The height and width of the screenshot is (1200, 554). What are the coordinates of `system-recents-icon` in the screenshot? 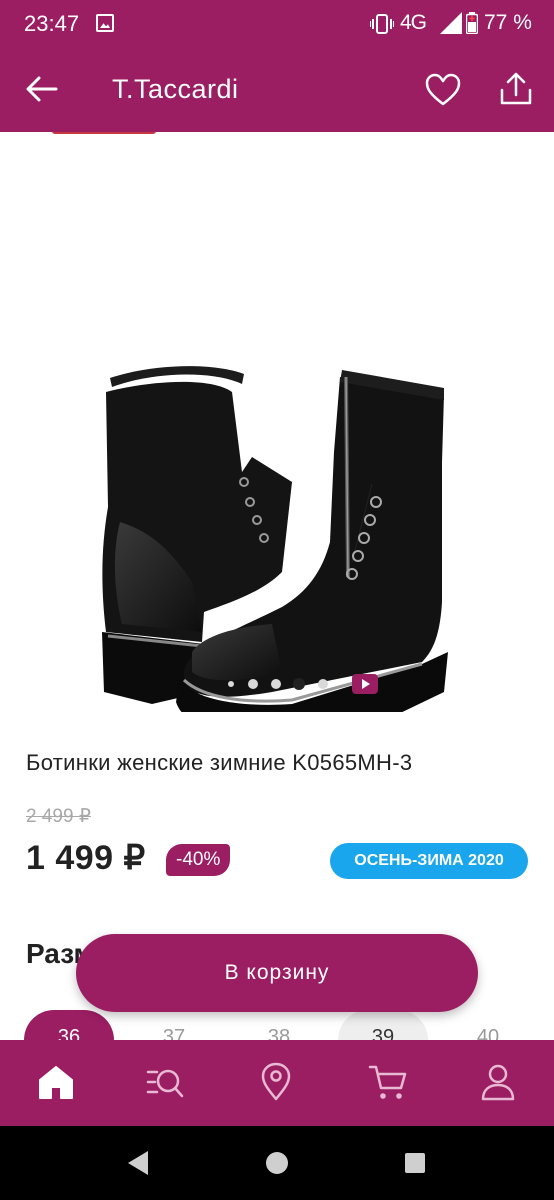 It's located at (415, 1163).